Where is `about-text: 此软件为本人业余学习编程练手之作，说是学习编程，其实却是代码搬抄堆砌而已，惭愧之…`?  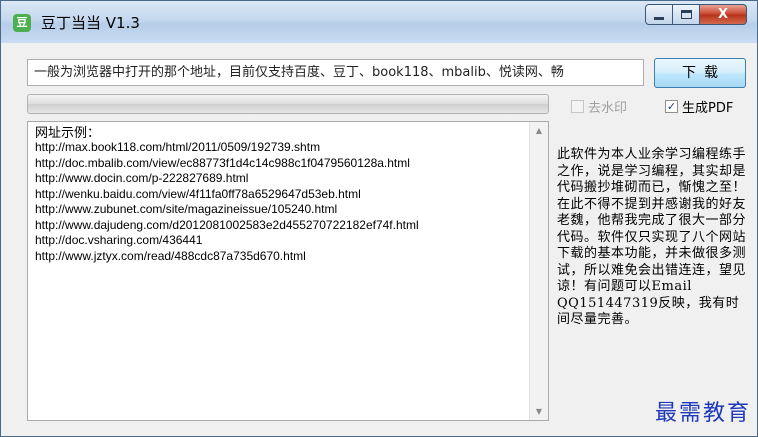
about-text: 此软件为本人业余学习编程练手之作，说是学习编程，其实却是代码搬抄堆砌而已，惭愧之… is located at coordinates (652, 237).